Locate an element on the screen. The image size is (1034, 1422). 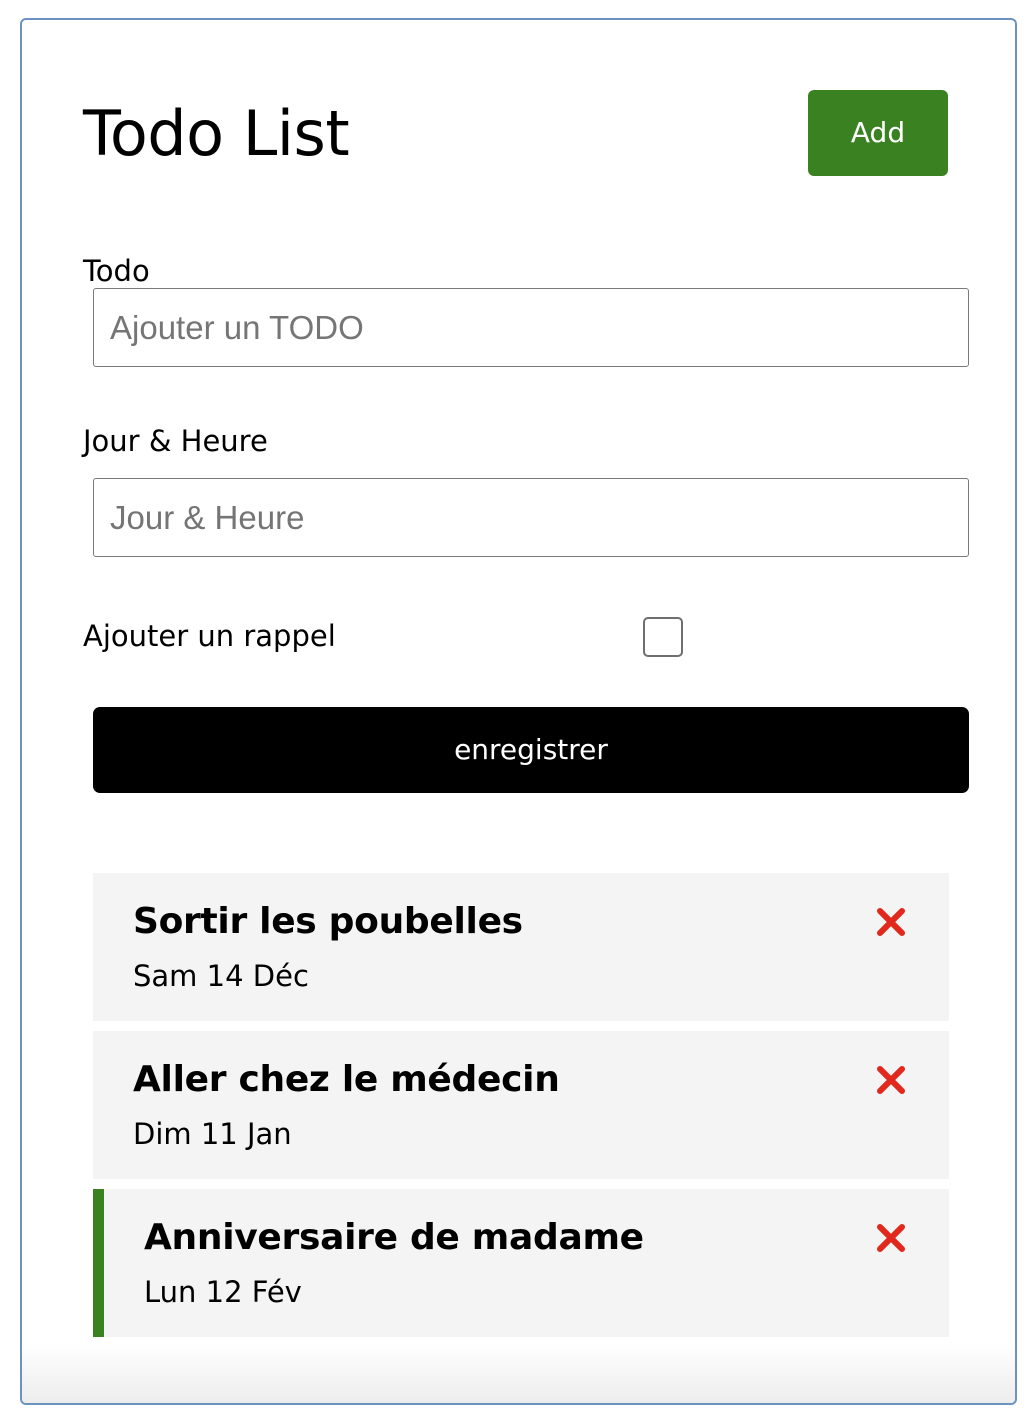
reminder-checkbox is located at coordinates (663, 637).